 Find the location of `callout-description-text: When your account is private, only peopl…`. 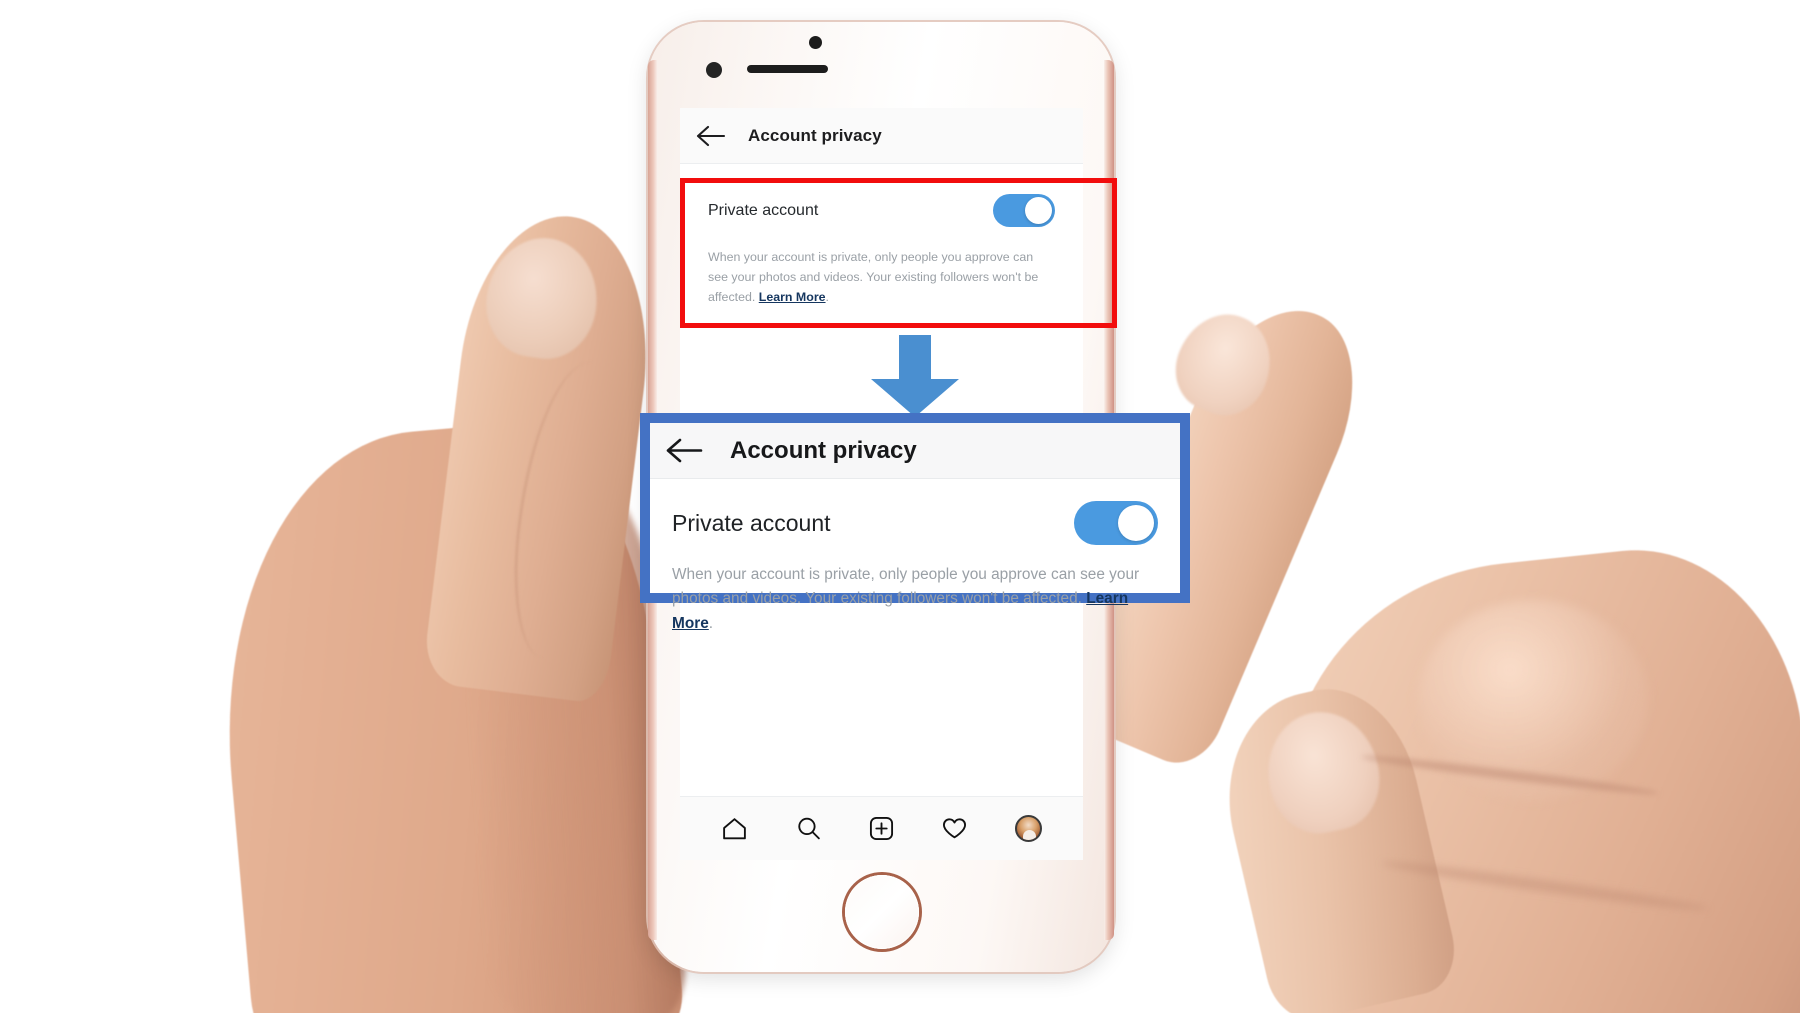

callout-description-text: When your account is private, only peopl… is located at coordinates (906, 587).